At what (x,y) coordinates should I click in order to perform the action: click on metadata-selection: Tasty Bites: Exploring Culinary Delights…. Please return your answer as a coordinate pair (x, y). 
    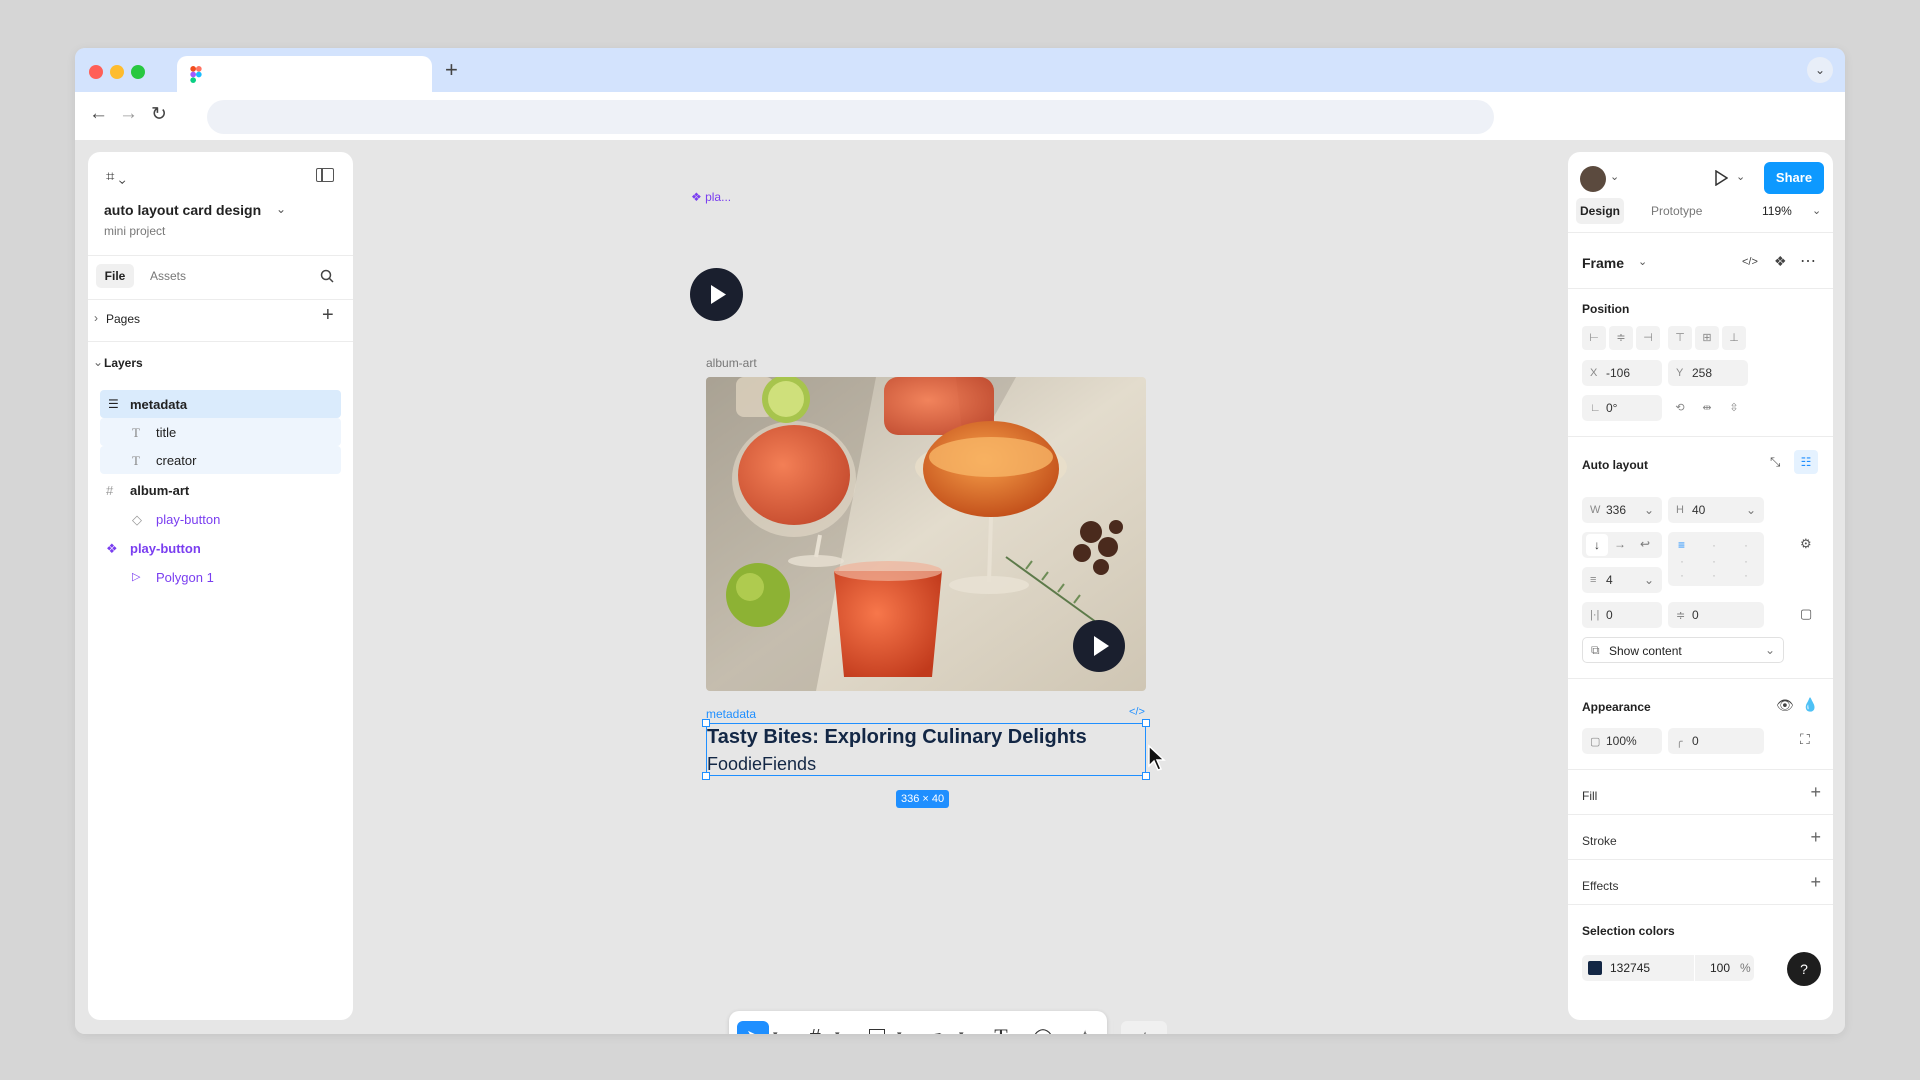
    Looking at the image, I should click on (926, 749).